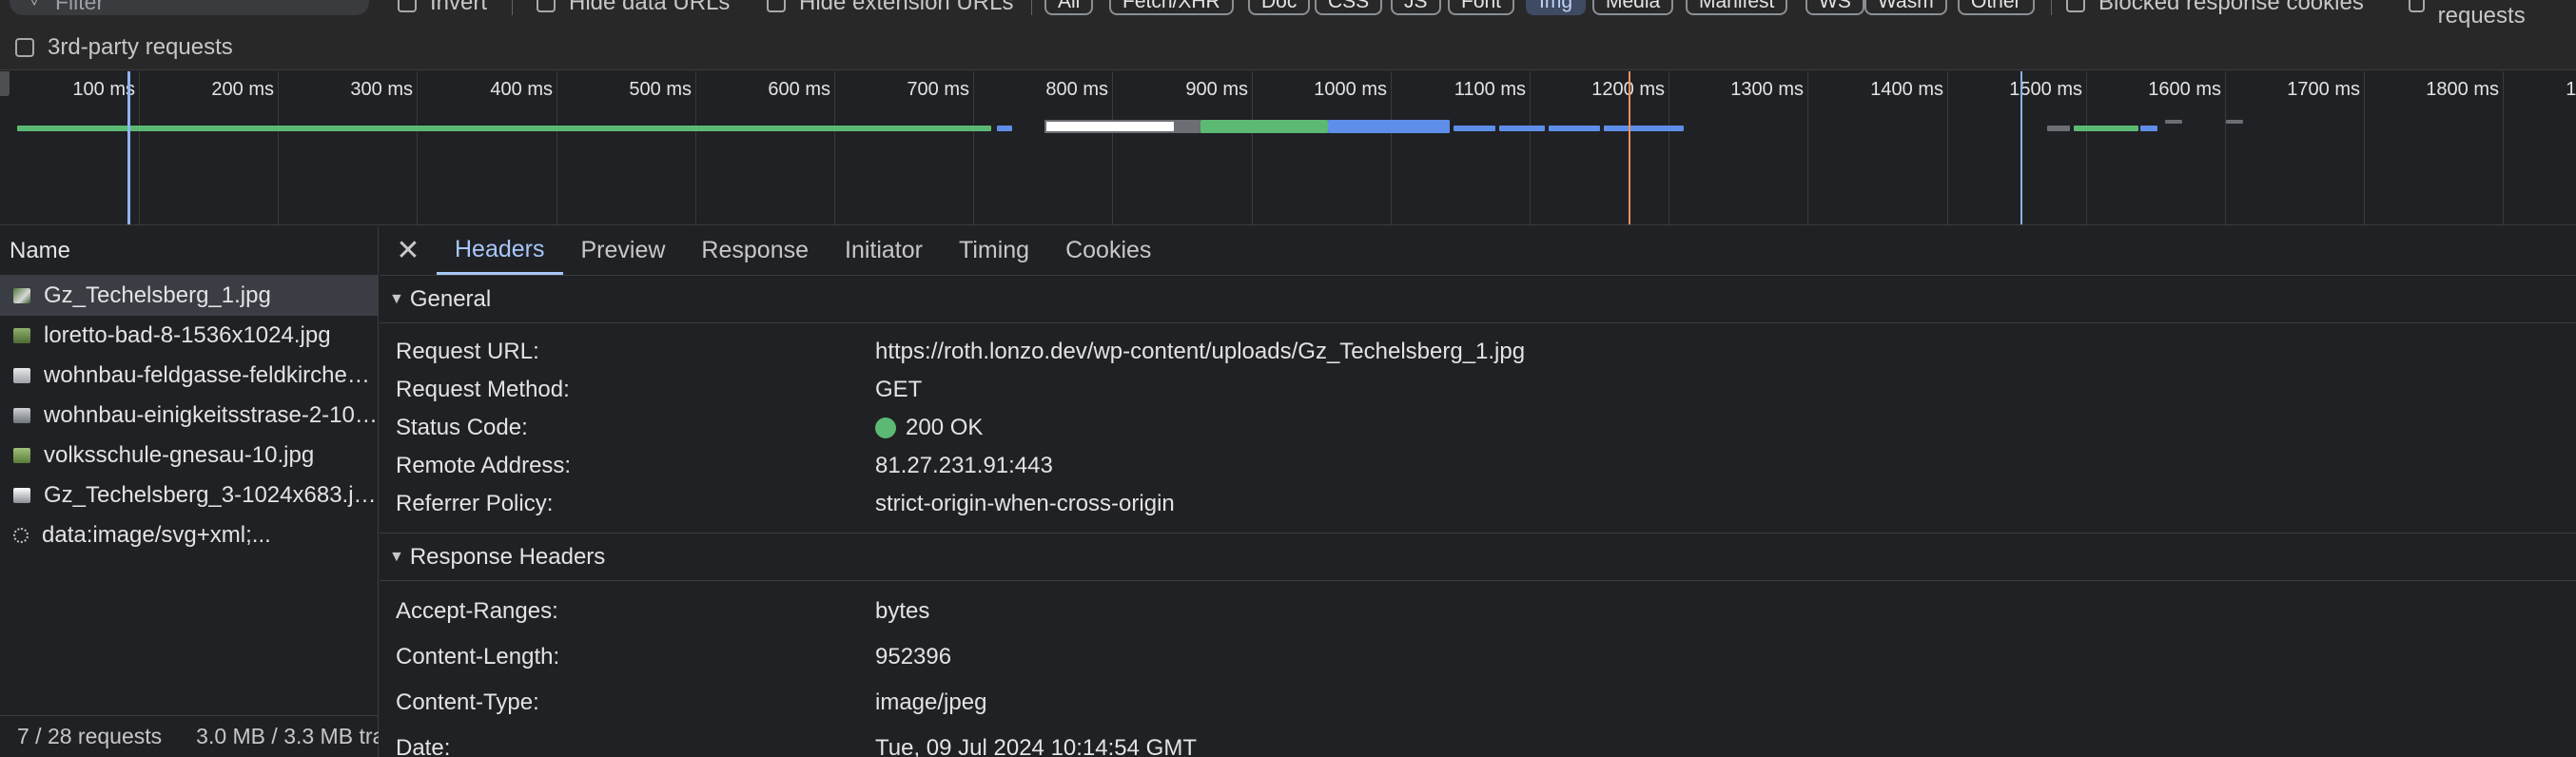  Describe the element at coordinates (1172, 7) in the screenshot. I see `type-filter-fetch-xhr: Fetch/XHR` at that location.